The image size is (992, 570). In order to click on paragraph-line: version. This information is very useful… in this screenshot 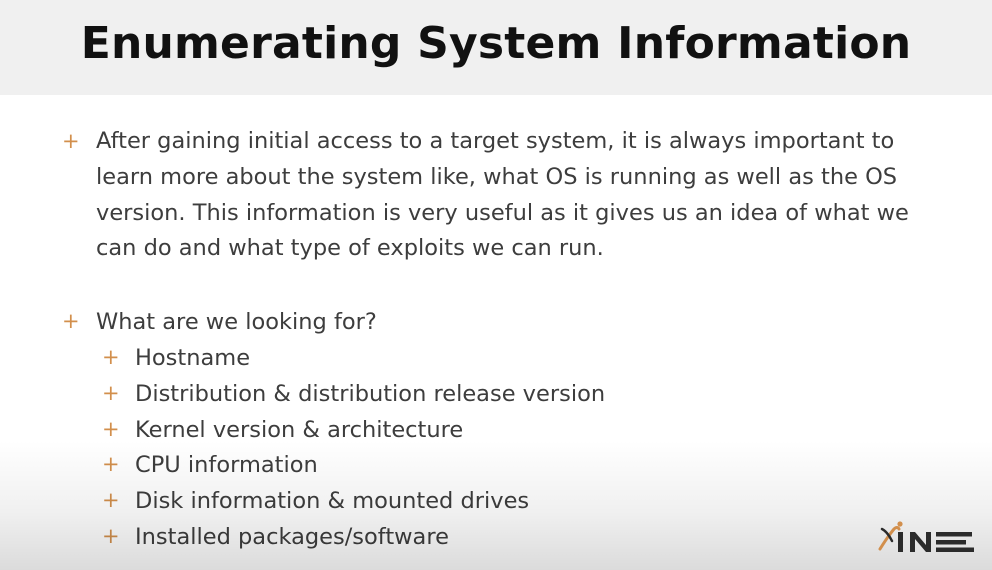, I will do `click(502, 212)`.